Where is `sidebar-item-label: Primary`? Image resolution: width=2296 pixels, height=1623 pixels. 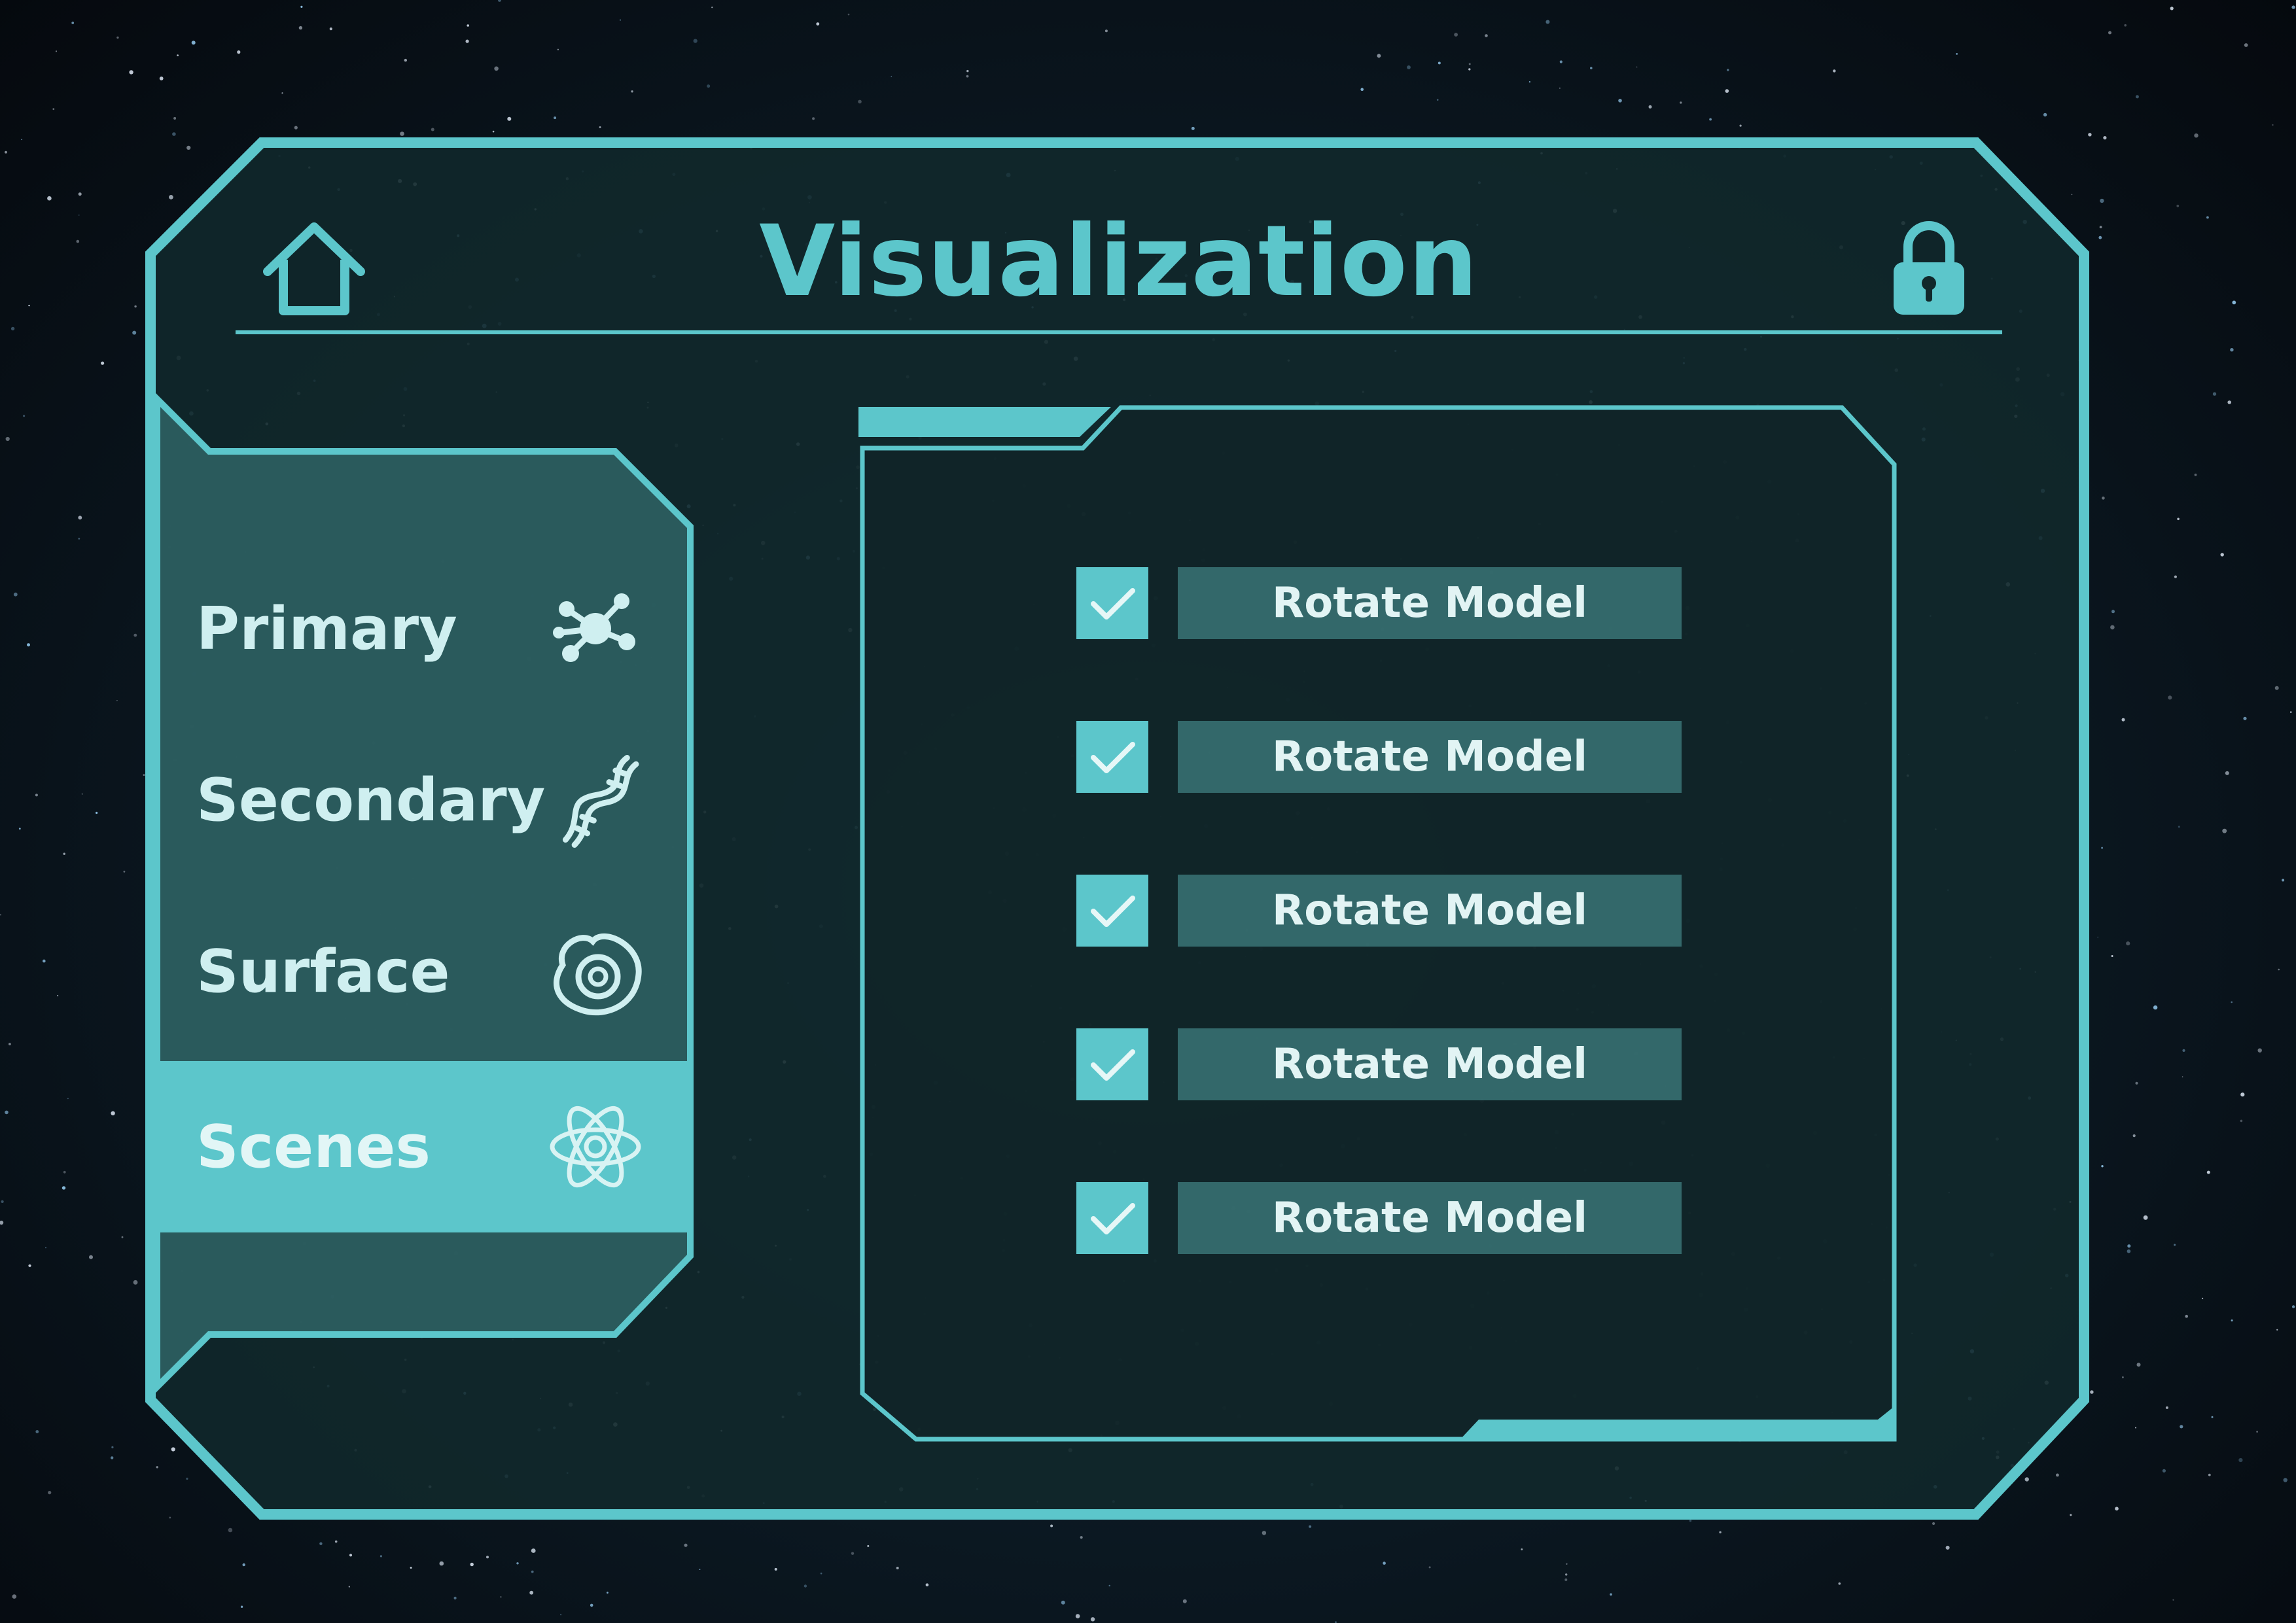
sidebar-item-label: Primary is located at coordinates (326, 628).